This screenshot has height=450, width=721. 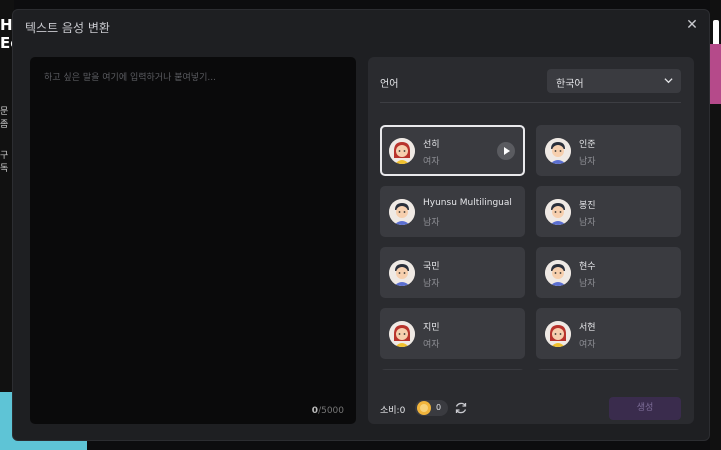 What do you see at coordinates (506, 151) in the screenshot?
I see `play-preview-button` at bounding box center [506, 151].